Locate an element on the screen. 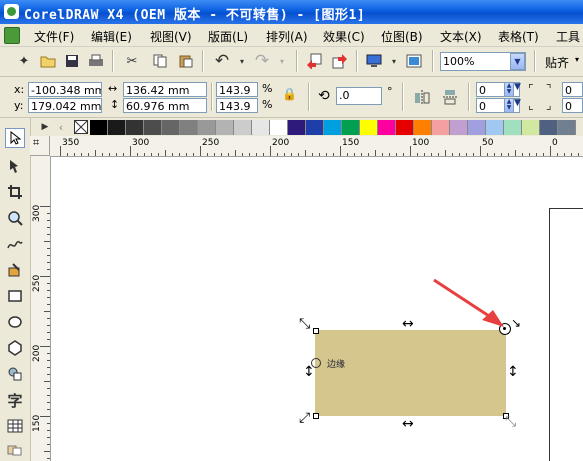 This screenshot has width=583, height=461. menu-arrange: 排列(A) is located at coordinates (287, 36).